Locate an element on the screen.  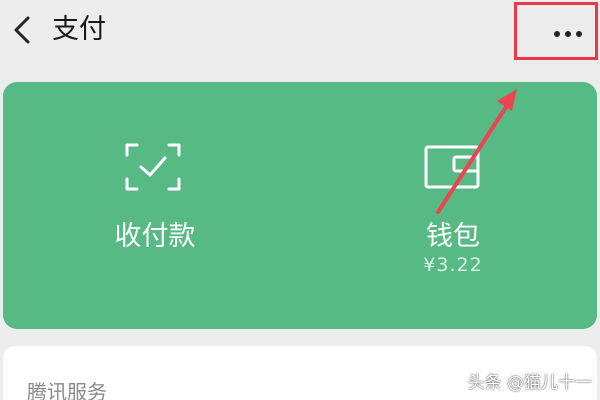
chevron-left-icon is located at coordinates (22, 30).